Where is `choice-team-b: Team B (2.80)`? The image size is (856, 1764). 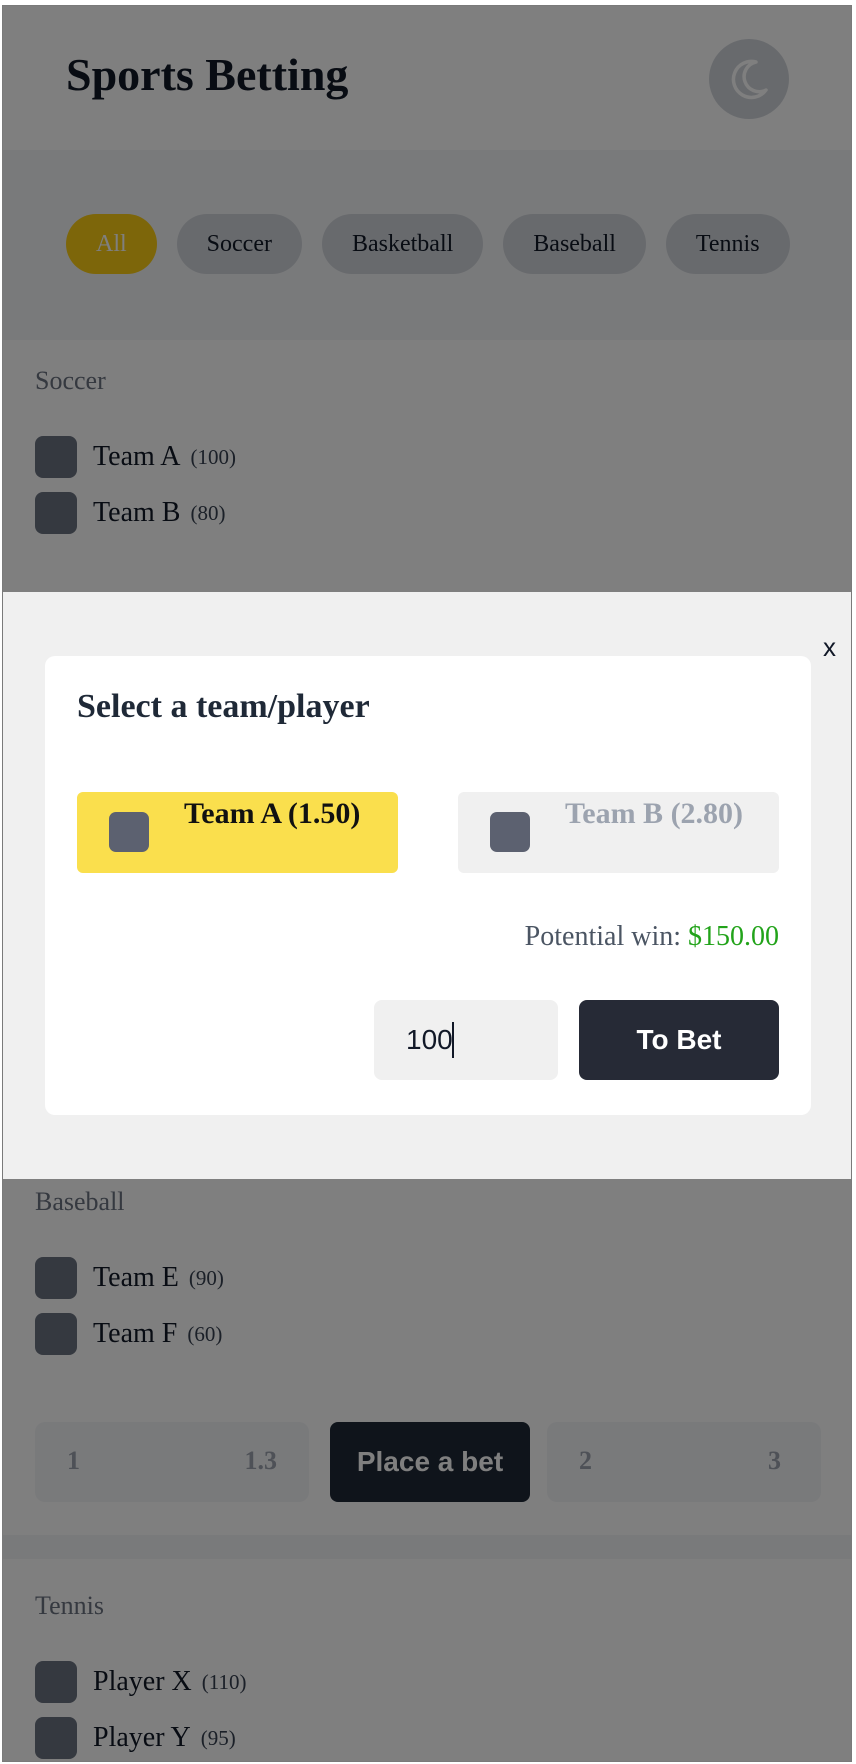
choice-team-b: Team B (2.80) is located at coordinates (618, 832).